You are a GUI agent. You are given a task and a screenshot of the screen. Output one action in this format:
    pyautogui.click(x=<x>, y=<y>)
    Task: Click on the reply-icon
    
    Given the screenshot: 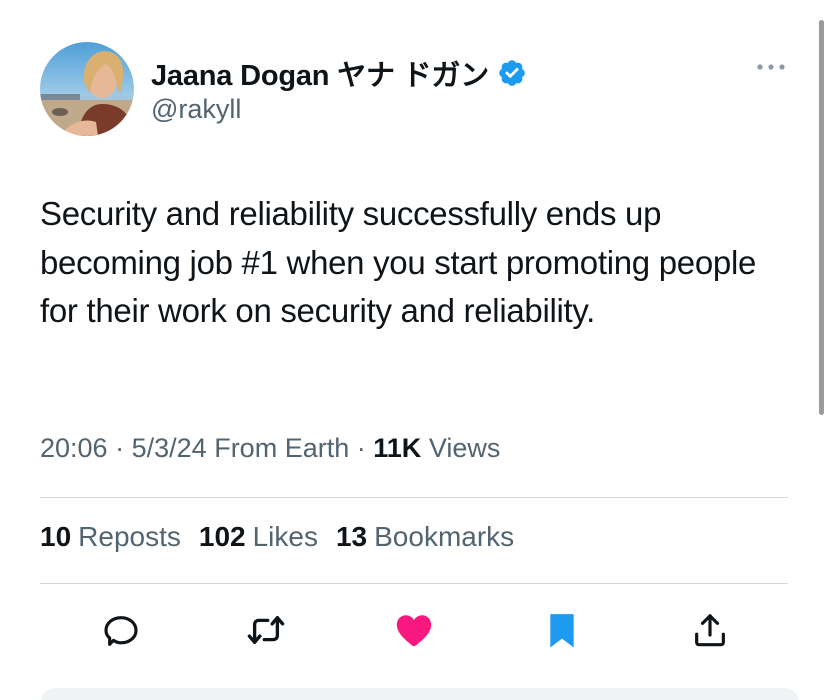 What is the action you would take?
    pyautogui.click(x=121, y=630)
    